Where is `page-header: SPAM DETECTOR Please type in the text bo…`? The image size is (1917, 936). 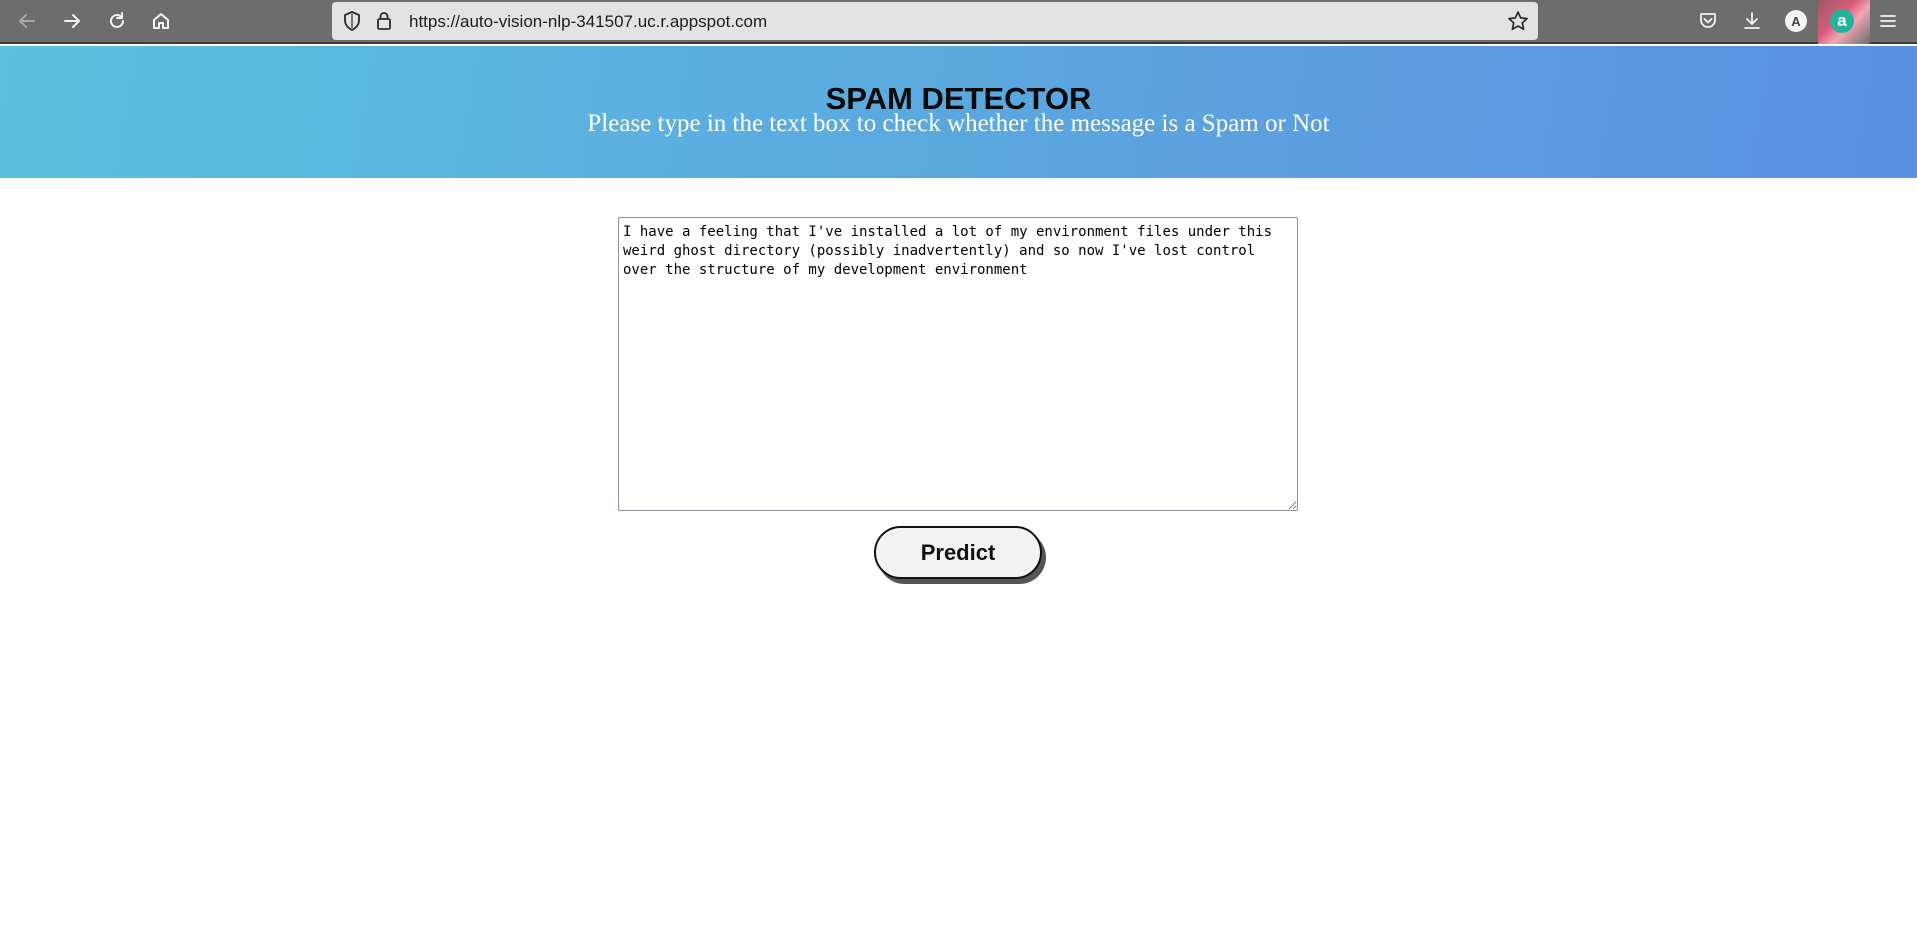
page-header: SPAM DETECTOR Please type in the text bo… is located at coordinates (958, 112).